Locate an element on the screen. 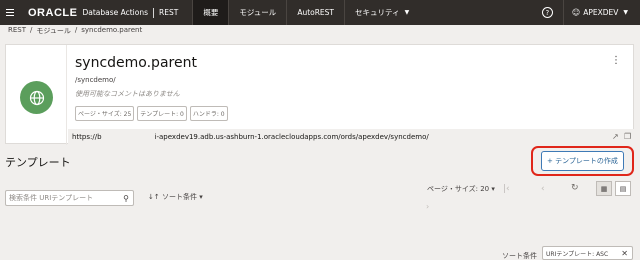 The width and height of the screenshot is (640, 260). breadcrumb-rest: REST is located at coordinates (17, 31).